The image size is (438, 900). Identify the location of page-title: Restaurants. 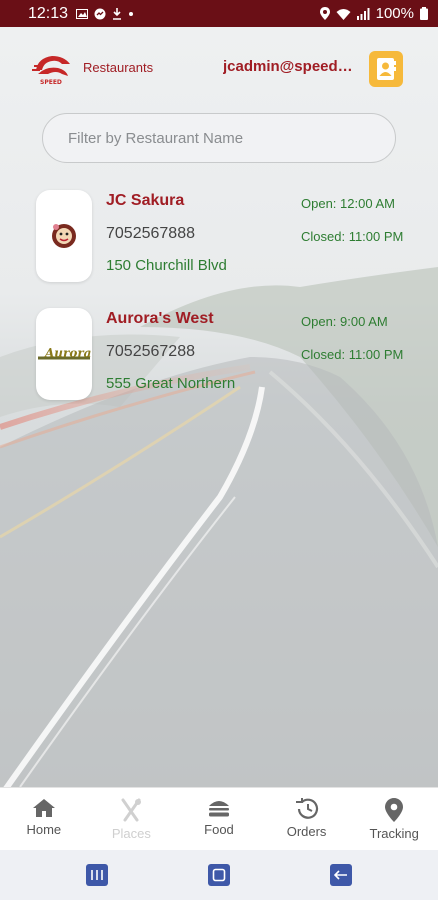
(118, 67).